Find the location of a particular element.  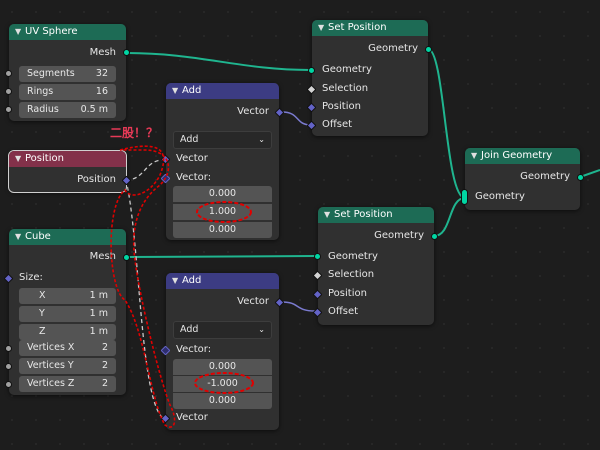

vector-y-field: -1.000 is located at coordinates (222, 384).